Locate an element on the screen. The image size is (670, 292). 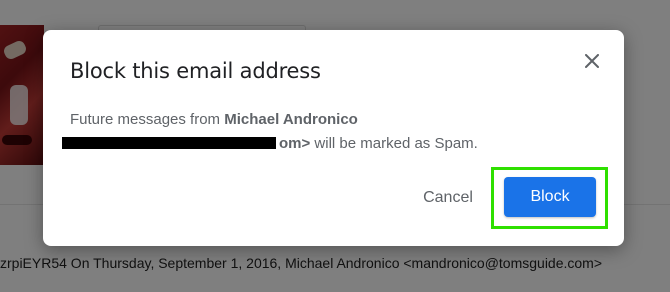
message-line-2: om> will be marked as Spam. is located at coordinates (331, 144).